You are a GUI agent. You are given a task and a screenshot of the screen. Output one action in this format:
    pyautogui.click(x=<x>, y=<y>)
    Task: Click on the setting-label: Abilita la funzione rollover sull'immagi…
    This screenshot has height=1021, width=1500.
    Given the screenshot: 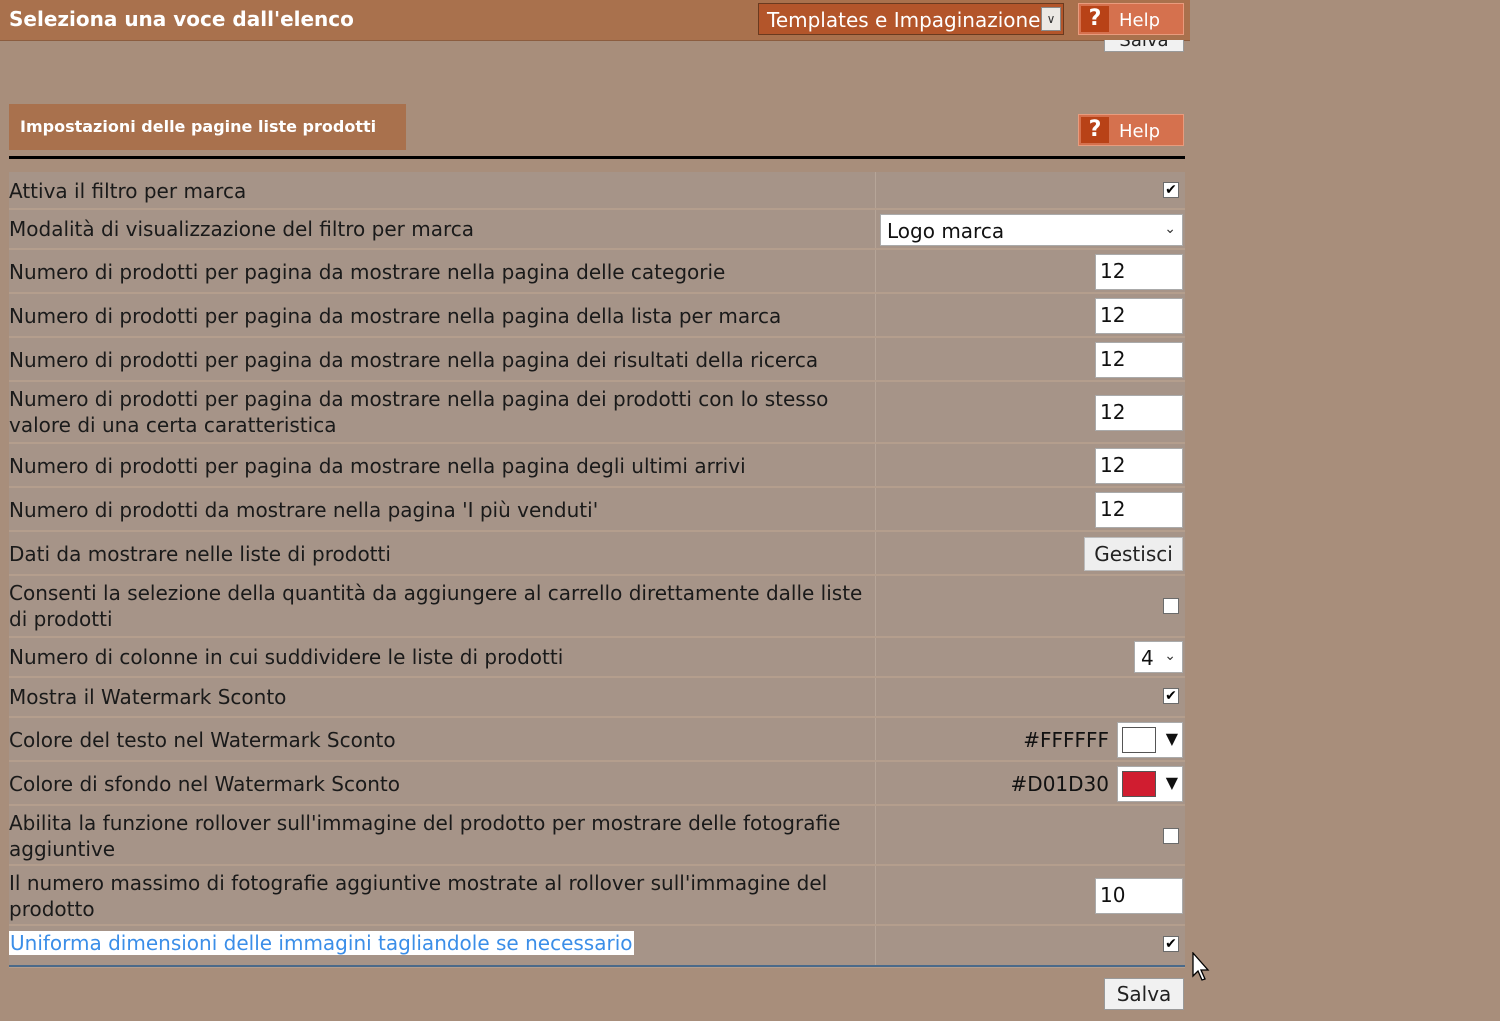 What is the action you would take?
    pyautogui.click(x=438, y=836)
    